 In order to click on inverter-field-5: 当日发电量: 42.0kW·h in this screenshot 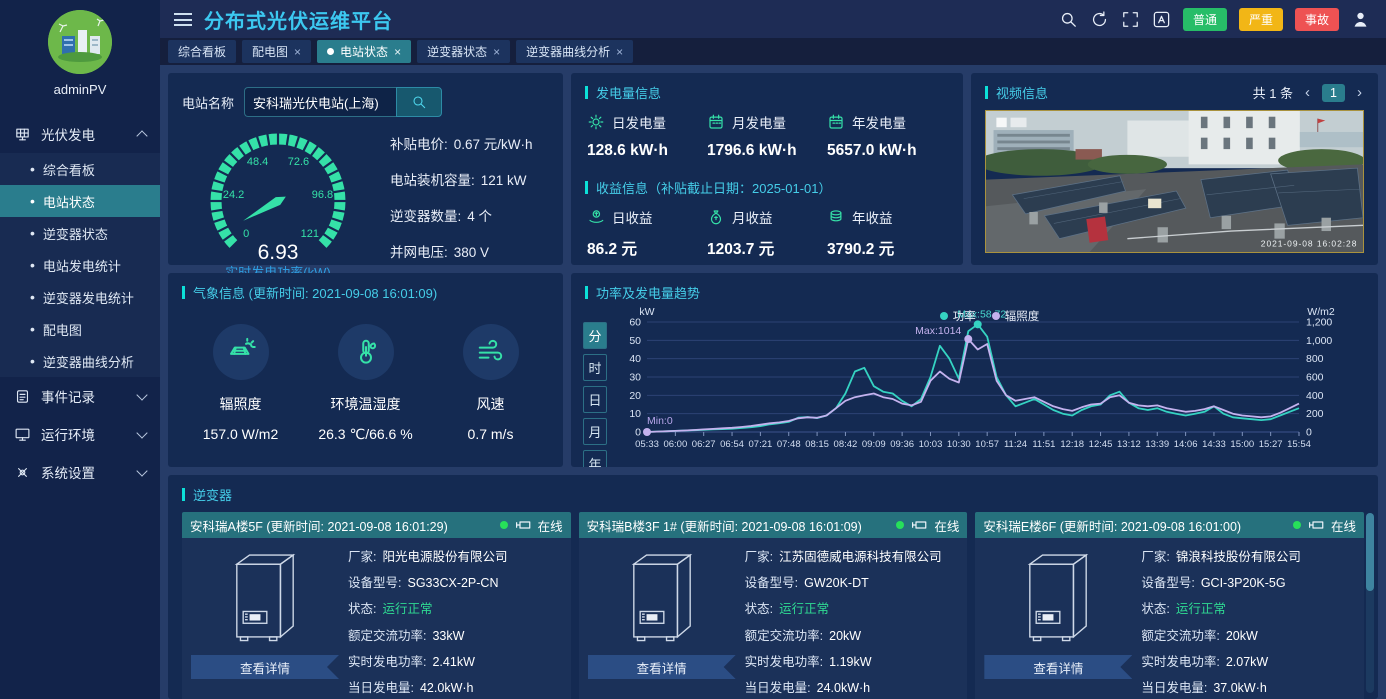, I will do `click(455, 686)`.